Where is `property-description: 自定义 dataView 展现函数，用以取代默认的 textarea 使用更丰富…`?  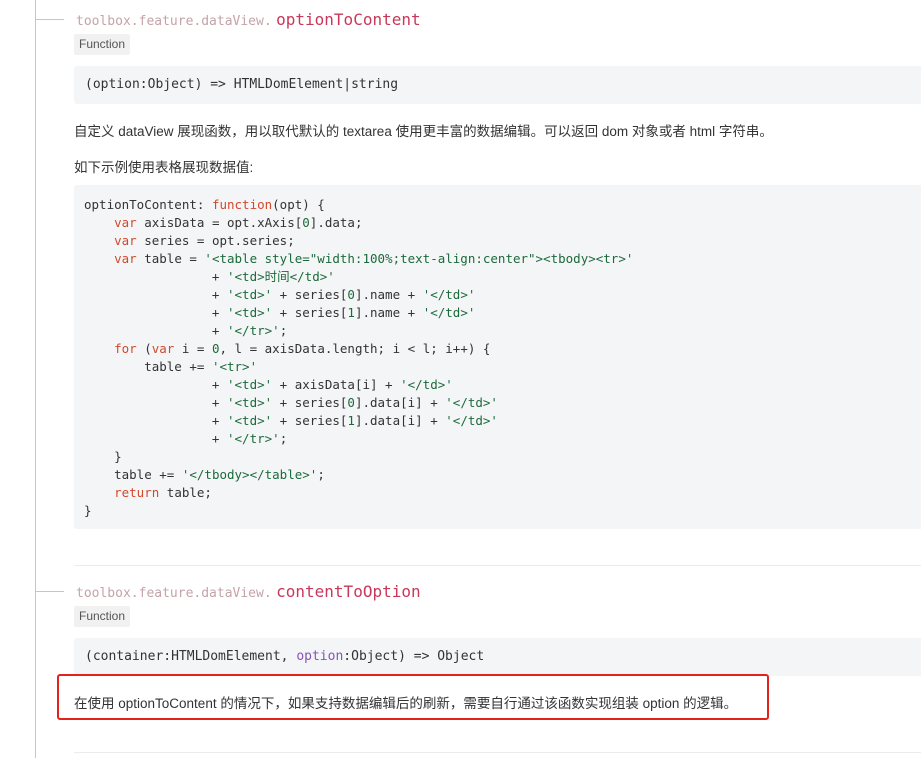
property-description: 自定义 dataView 展现函数，用以取代默认的 textarea 使用更丰富… is located at coordinates (423, 131).